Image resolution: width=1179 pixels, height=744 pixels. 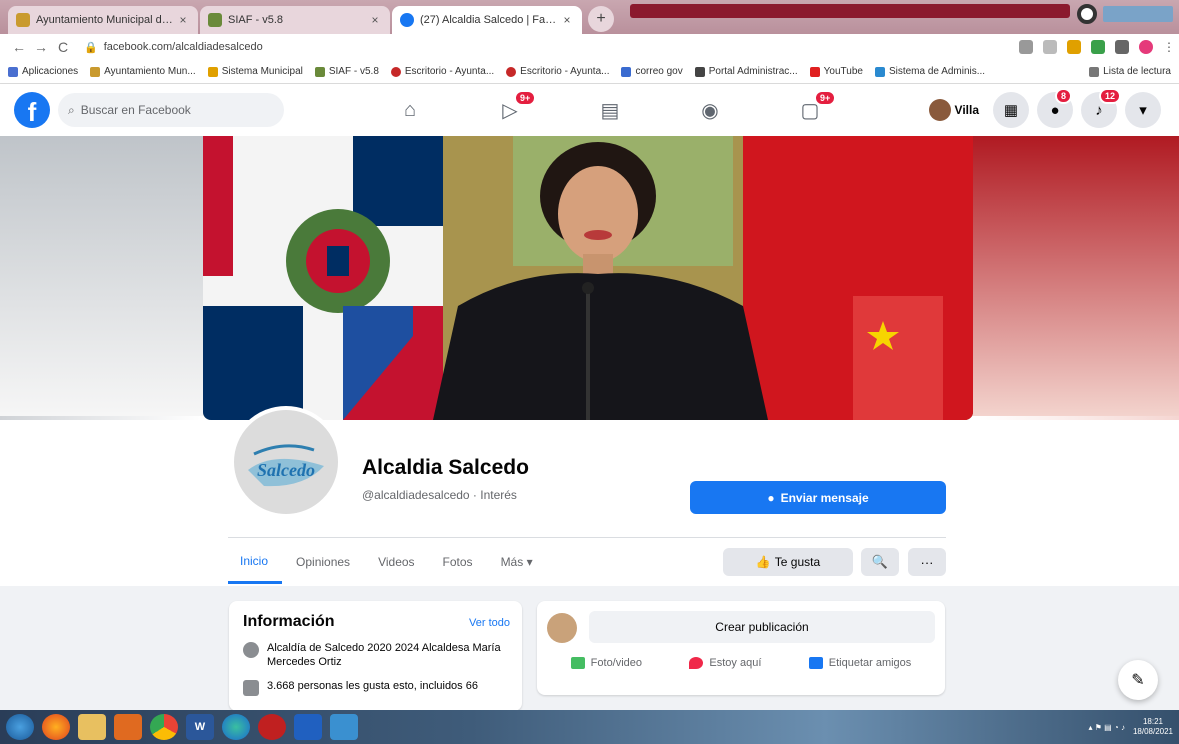 I want to click on user-name: Villa, so click(x=966, y=110).